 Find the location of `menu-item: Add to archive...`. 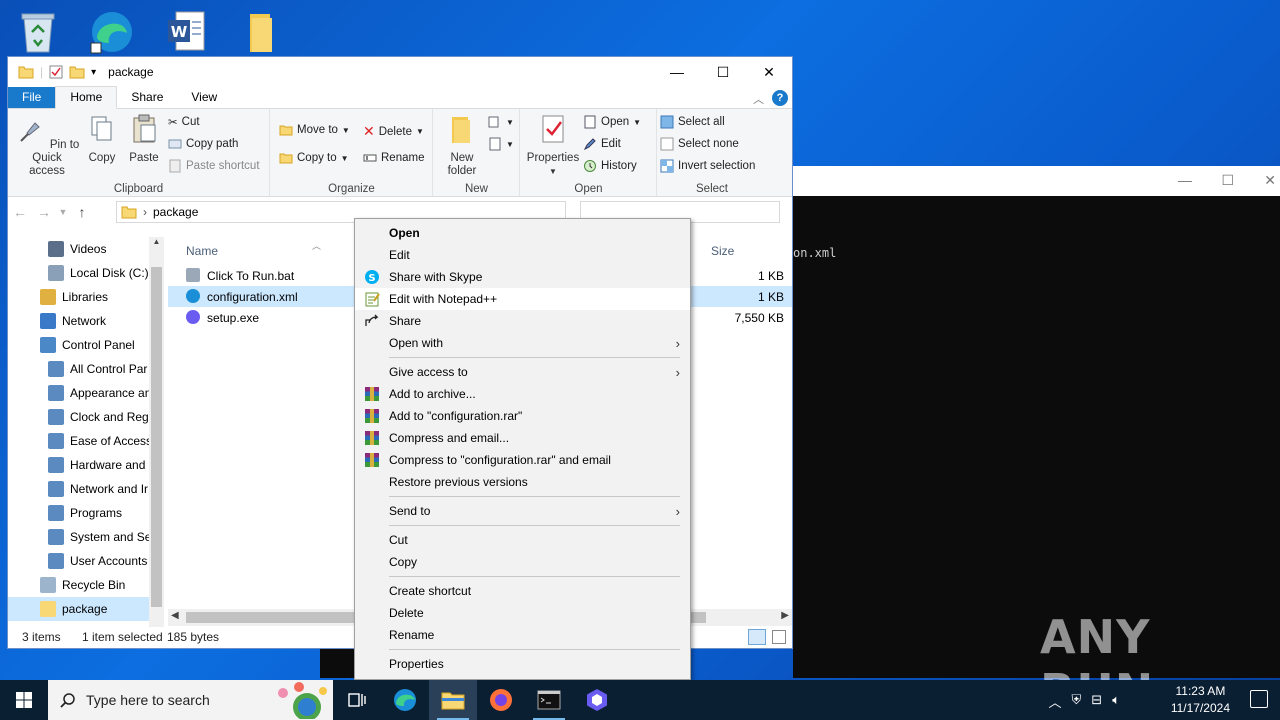

menu-item: Add to archive... is located at coordinates (522, 394).